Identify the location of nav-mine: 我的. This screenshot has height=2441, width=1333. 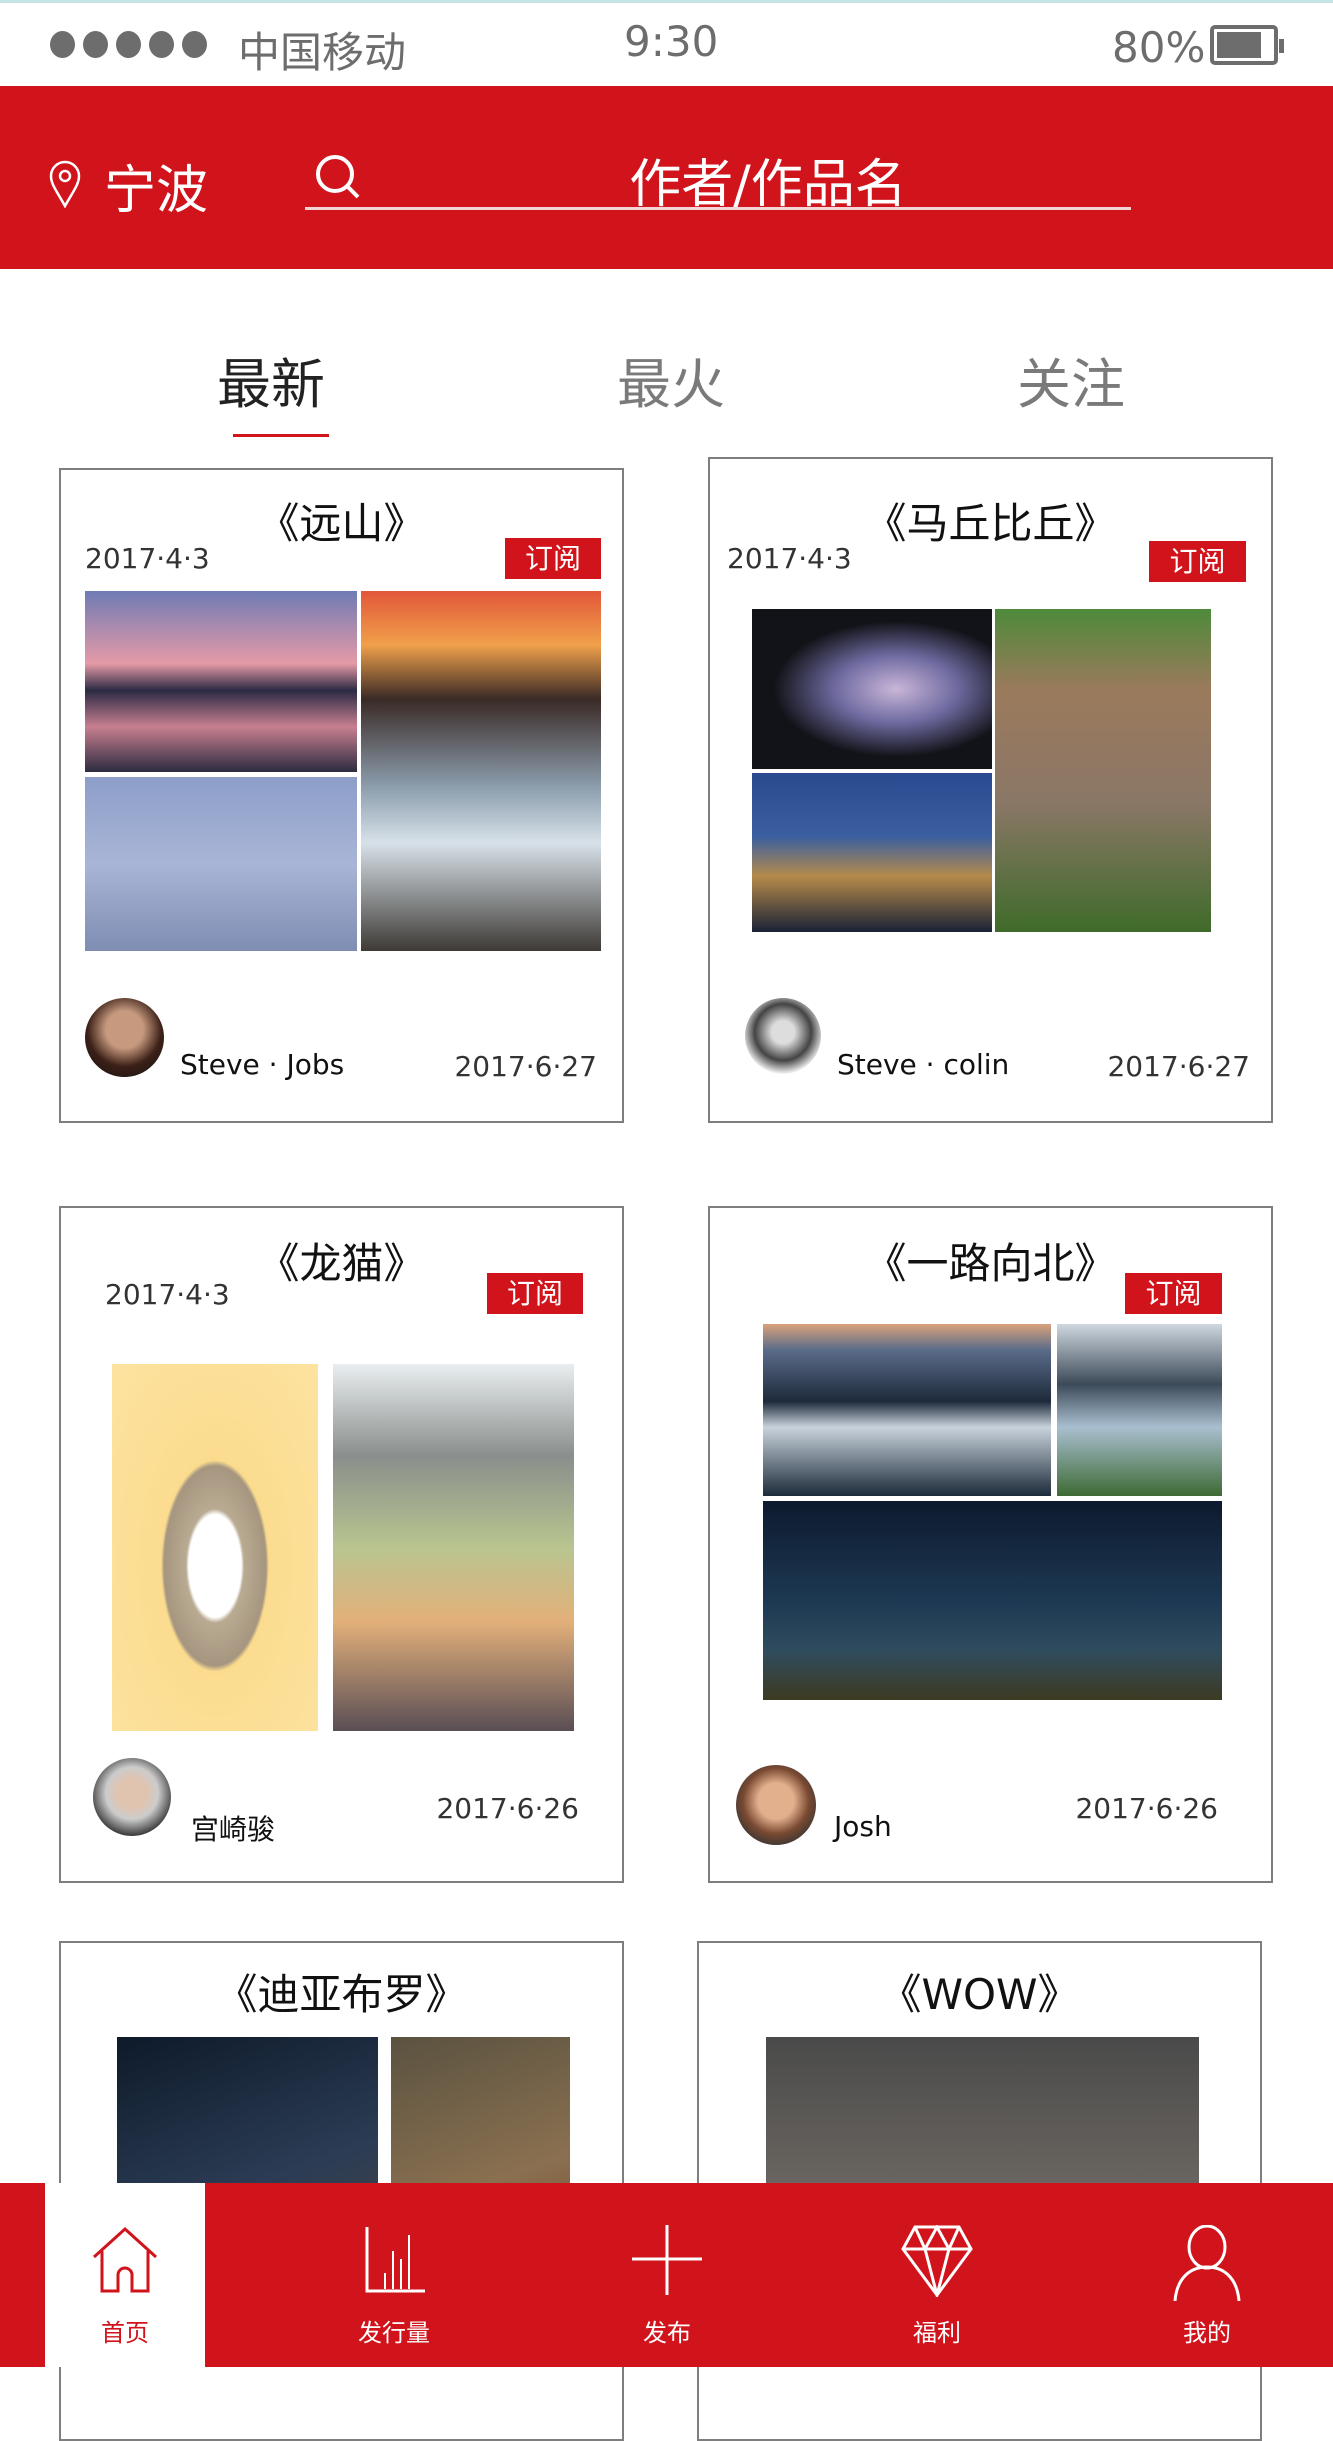
(1207, 2275).